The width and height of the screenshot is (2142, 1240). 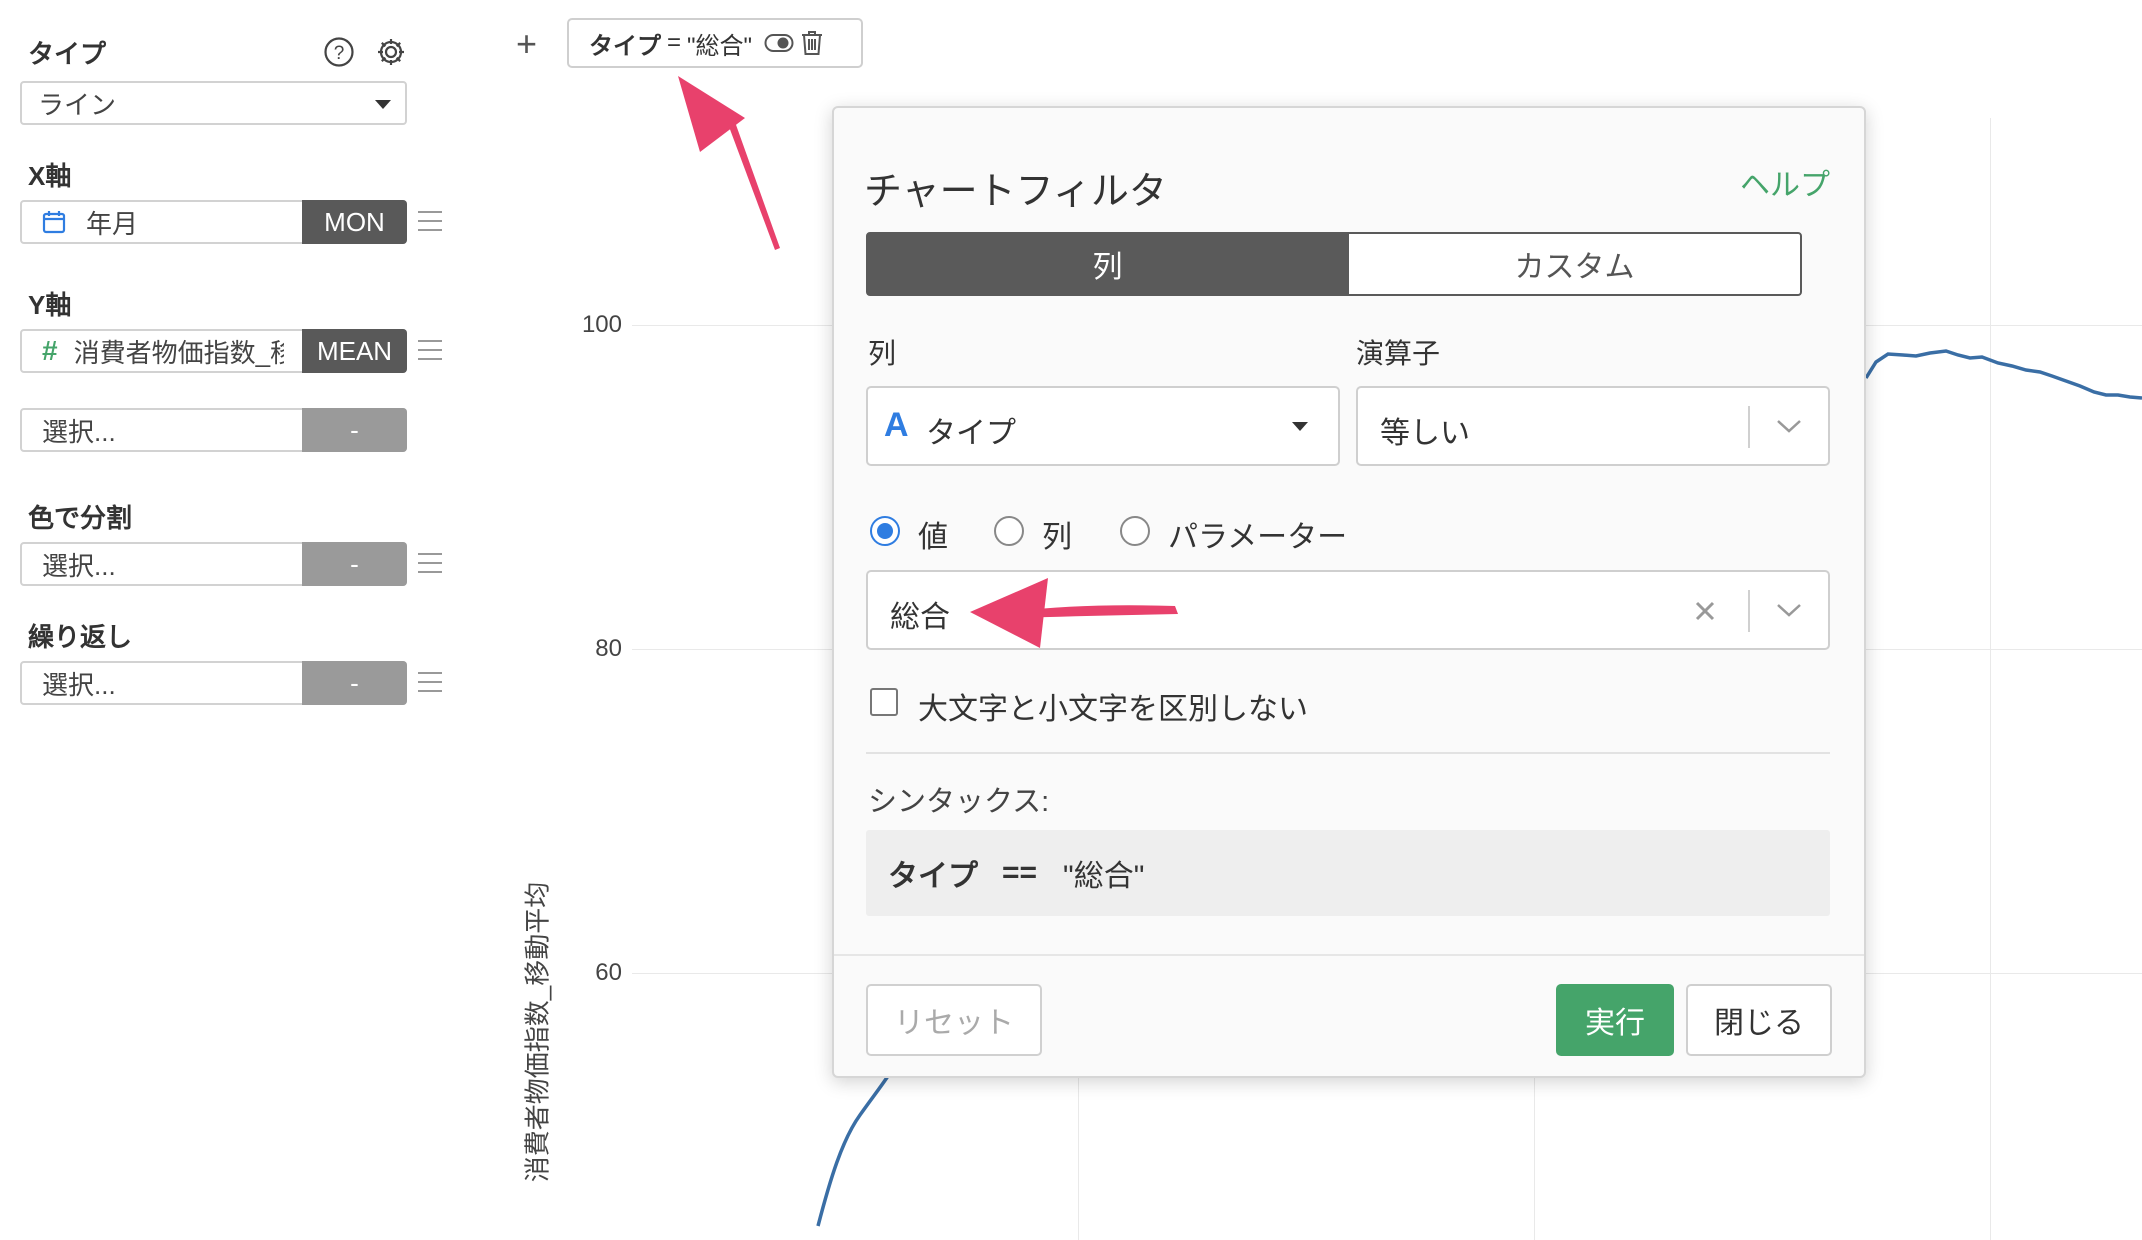 I want to click on annotation-arrow-icon, so click(x=928, y=362).